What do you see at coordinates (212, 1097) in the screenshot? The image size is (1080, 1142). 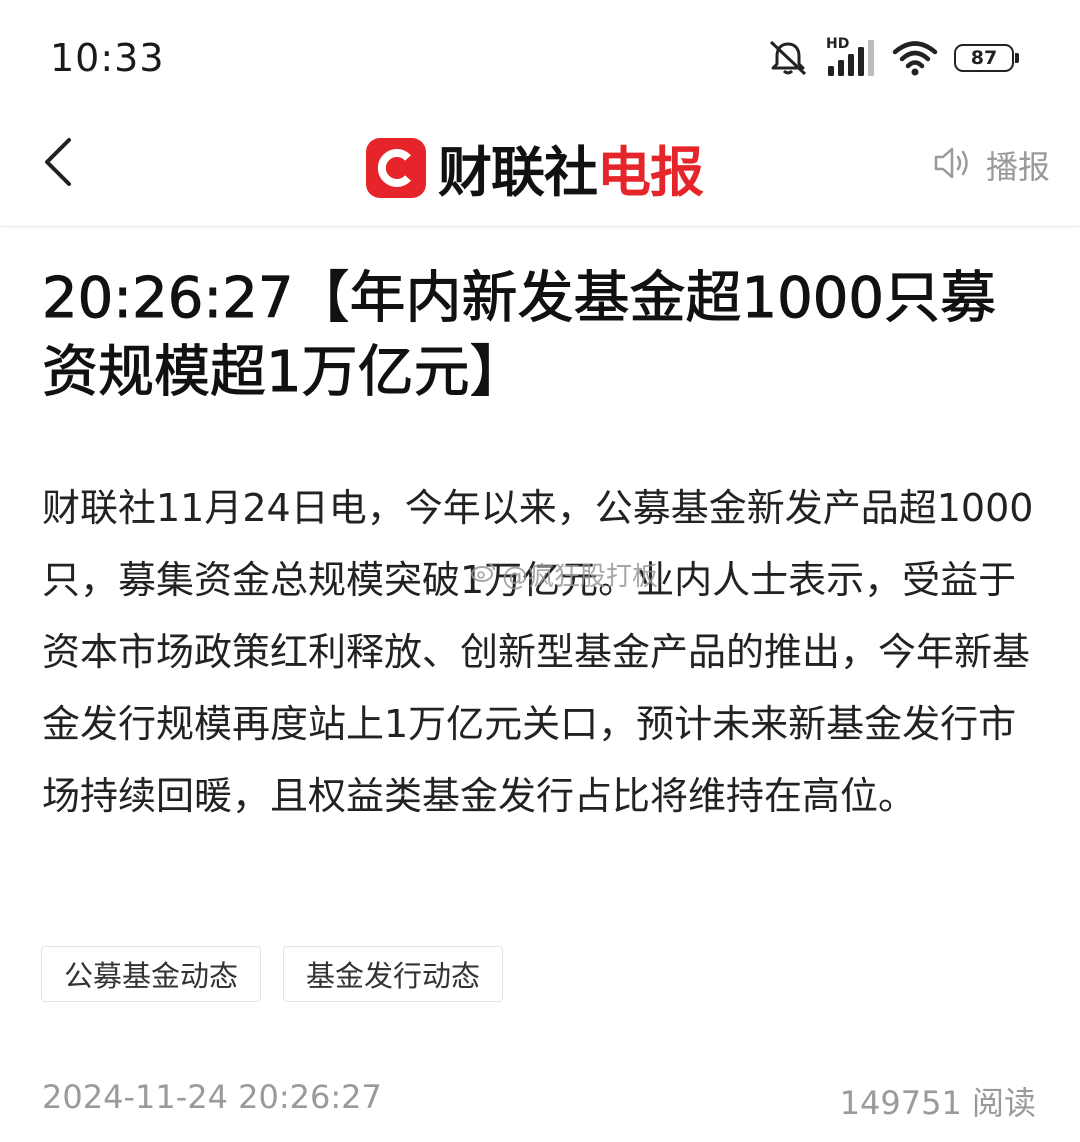 I see `publish-date: 2024-11-24 20:26:27` at bounding box center [212, 1097].